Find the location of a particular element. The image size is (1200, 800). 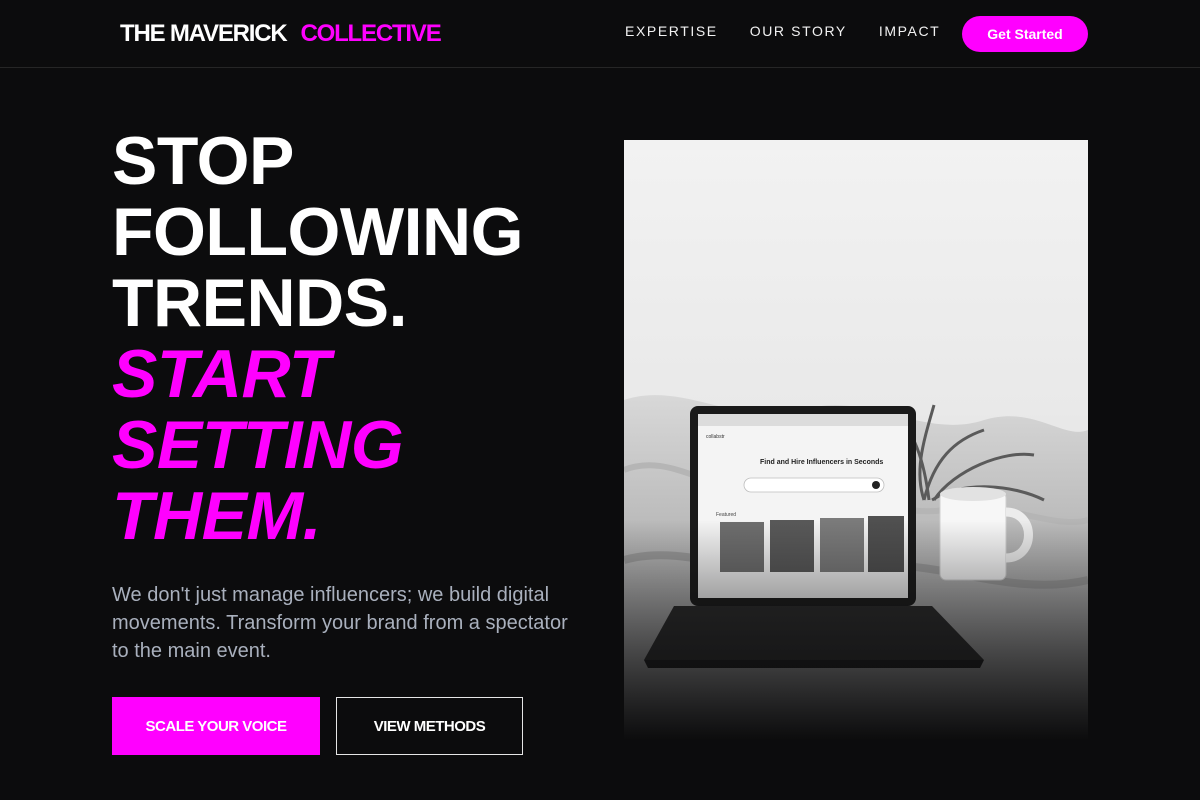

nav-link-impact: IMPACT is located at coordinates (909, 31).